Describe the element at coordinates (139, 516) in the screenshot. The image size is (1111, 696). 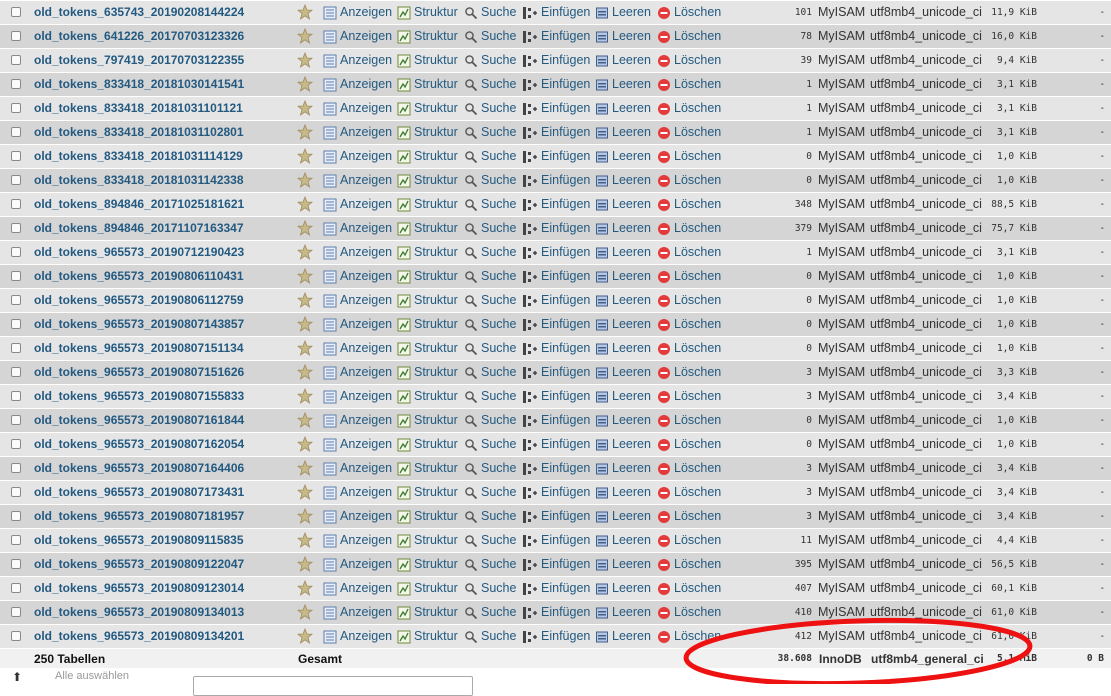
I see `table-name-link: old_tokens_965573_20190807181957` at that location.